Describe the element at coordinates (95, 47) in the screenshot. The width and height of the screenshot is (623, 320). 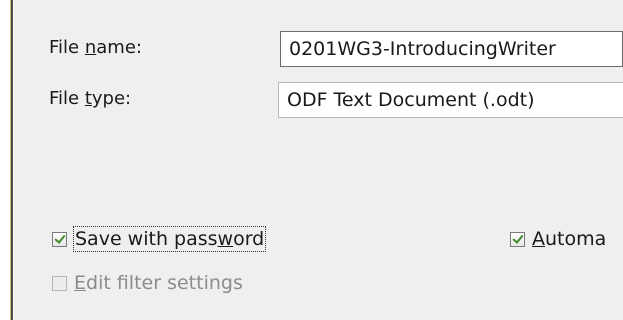
I see `file-name-label: File name:` at that location.